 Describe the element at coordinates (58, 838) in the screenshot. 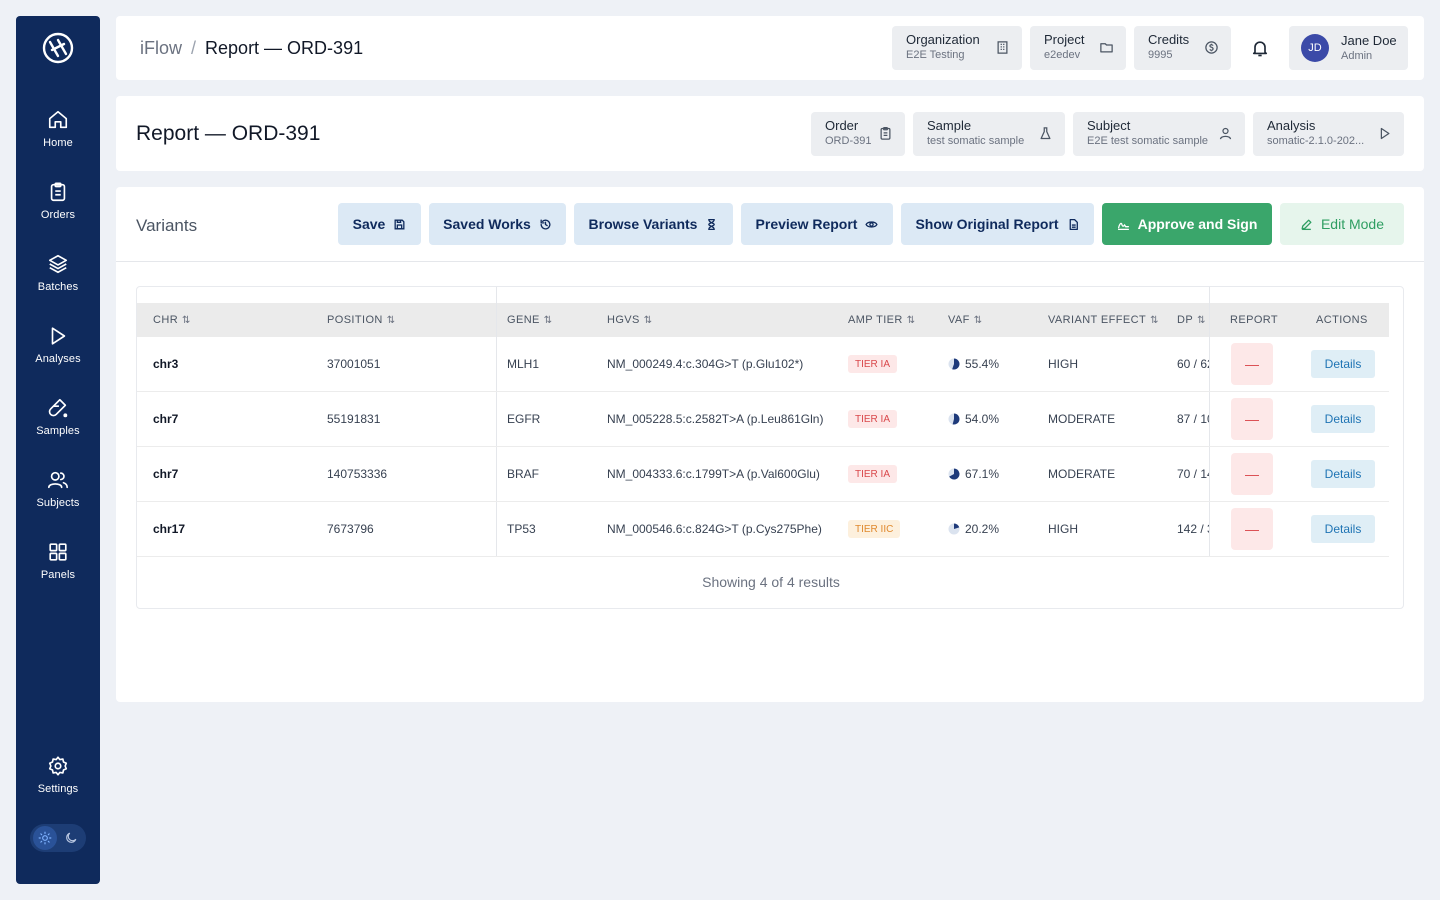

I see `theme-toggle` at that location.